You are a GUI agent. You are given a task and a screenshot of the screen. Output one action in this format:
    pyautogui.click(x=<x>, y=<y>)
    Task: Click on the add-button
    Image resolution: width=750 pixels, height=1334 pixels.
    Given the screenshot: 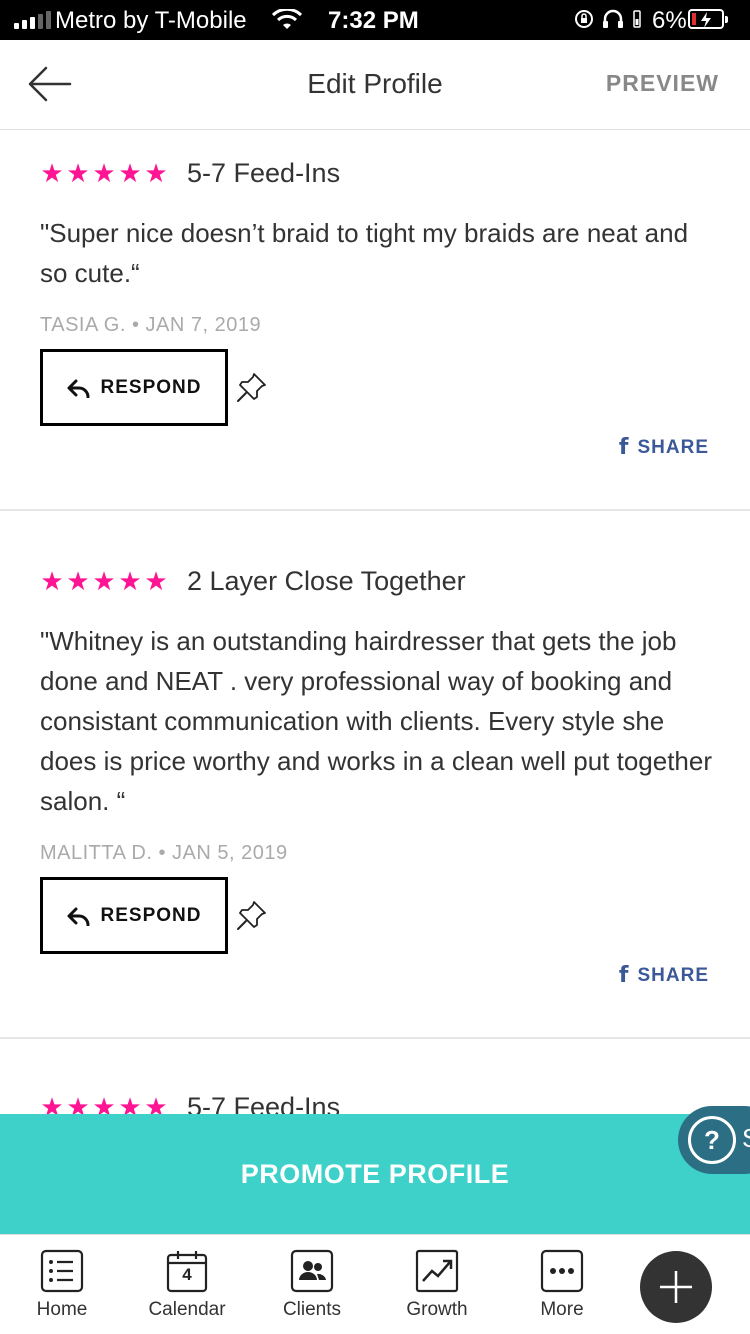 What is the action you would take?
    pyautogui.click(x=676, y=1287)
    